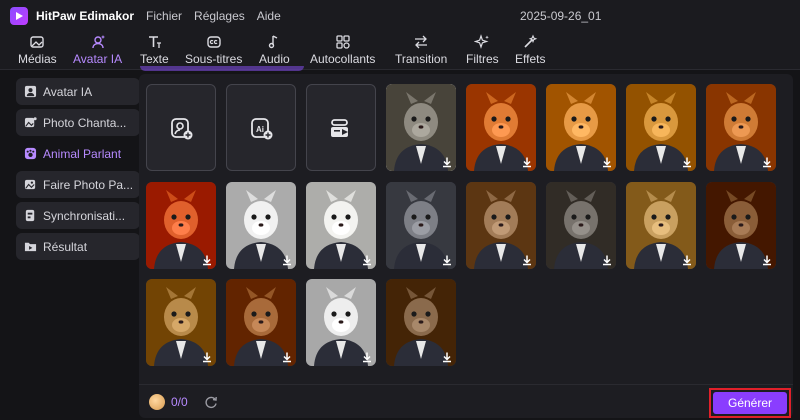 The image size is (800, 420). What do you see at coordinates (37, 59) in the screenshot?
I see `tab-label: Médias` at bounding box center [37, 59].